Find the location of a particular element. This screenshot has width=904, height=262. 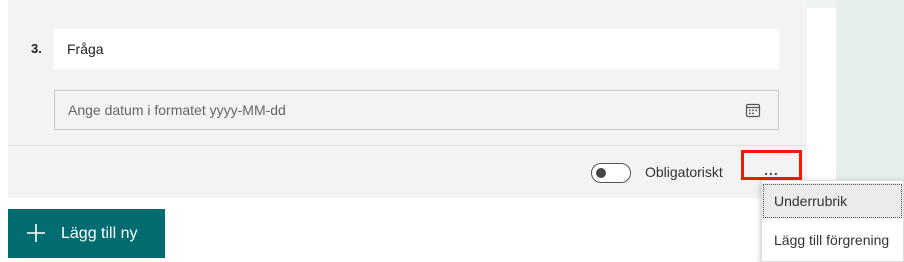

calendar-icon is located at coordinates (753, 110).